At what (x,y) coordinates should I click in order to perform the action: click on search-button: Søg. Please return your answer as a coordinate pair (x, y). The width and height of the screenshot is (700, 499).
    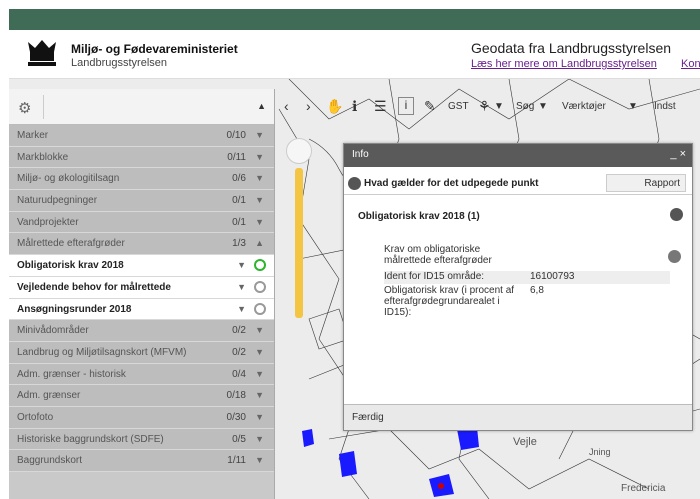
    Looking at the image, I should click on (525, 106).